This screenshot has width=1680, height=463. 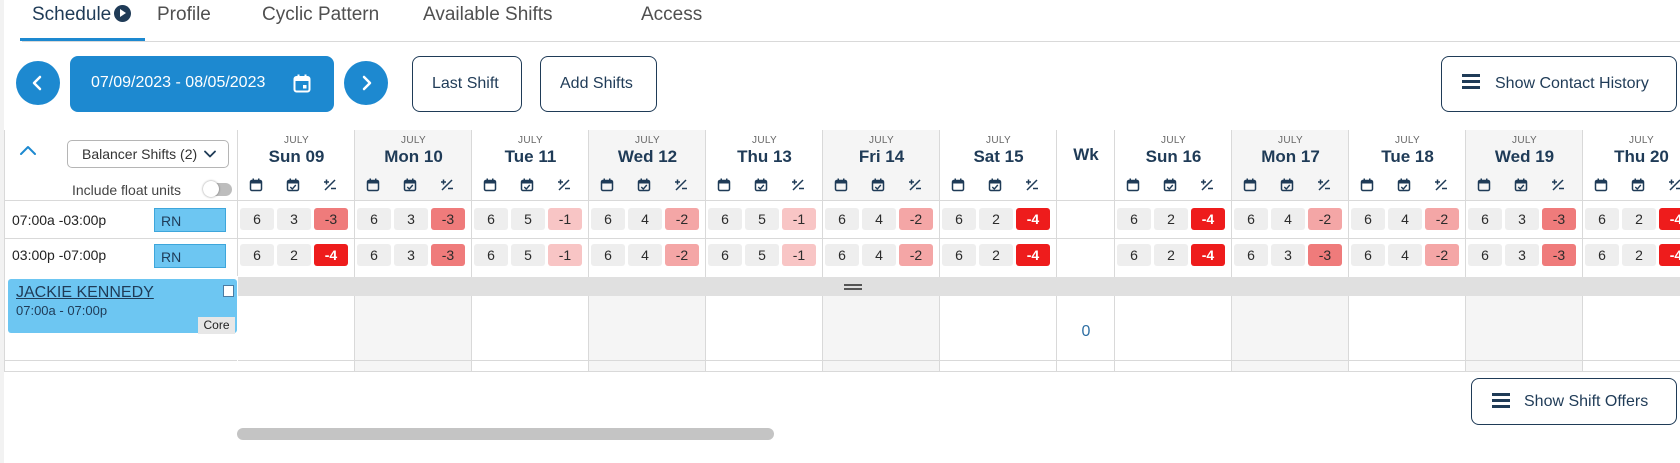 What do you see at coordinates (764, 151) in the screenshot?
I see `day-header: JULY Thu 13` at bounding box center [764, 151].